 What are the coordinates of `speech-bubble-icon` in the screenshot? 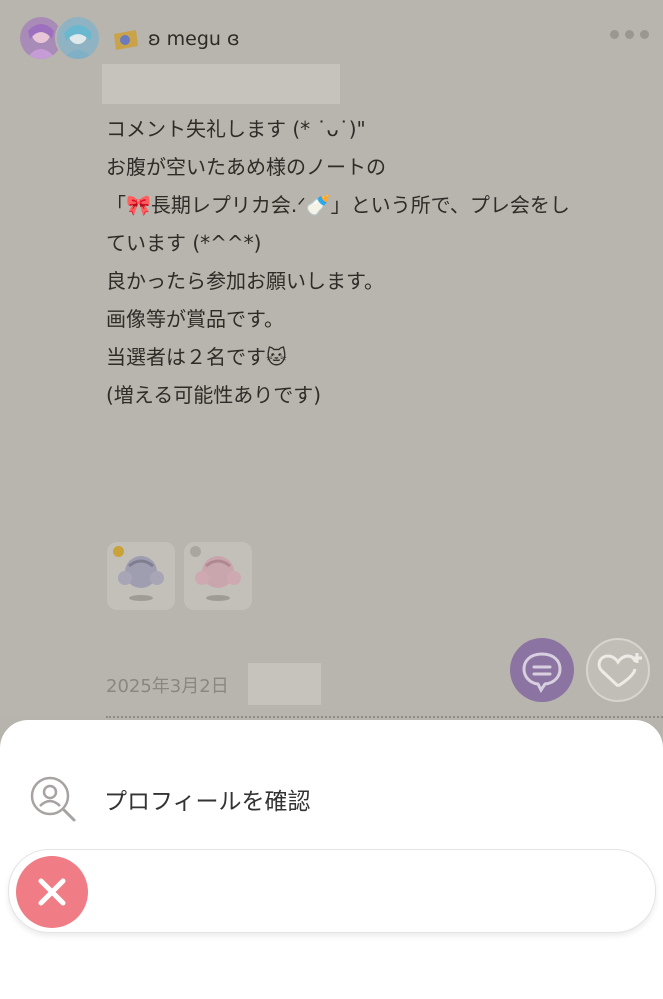 It's located at (542, 672).